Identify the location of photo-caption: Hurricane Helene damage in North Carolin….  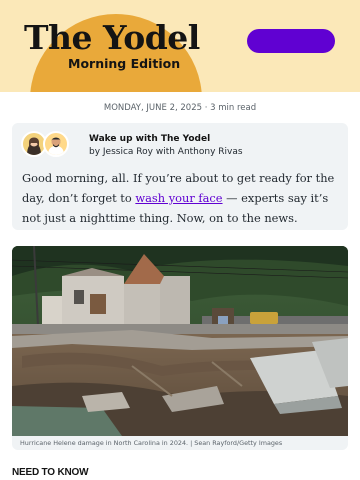
(151, 443).